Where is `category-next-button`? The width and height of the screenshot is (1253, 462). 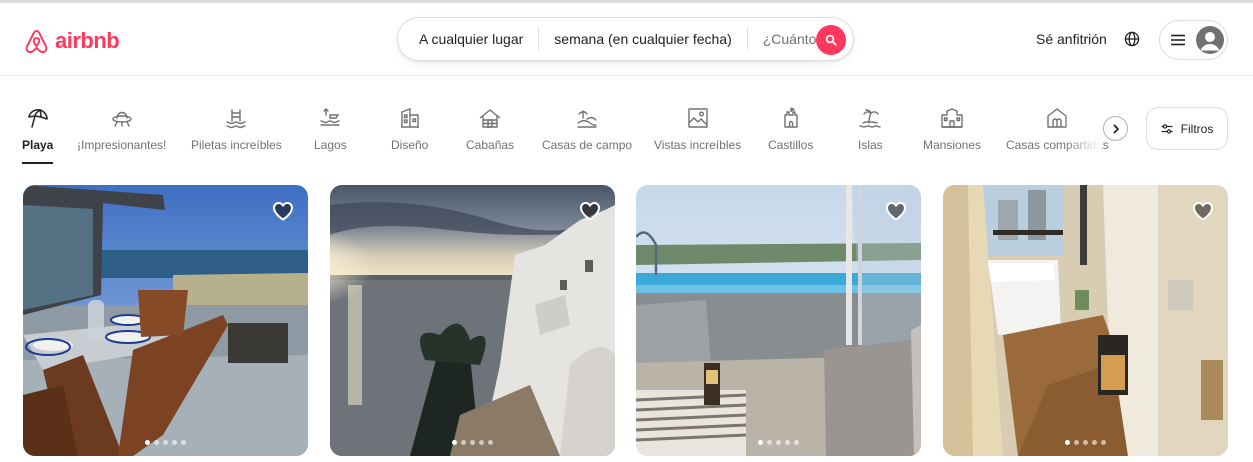
category-next-button is located at coordinates (1115, 128).